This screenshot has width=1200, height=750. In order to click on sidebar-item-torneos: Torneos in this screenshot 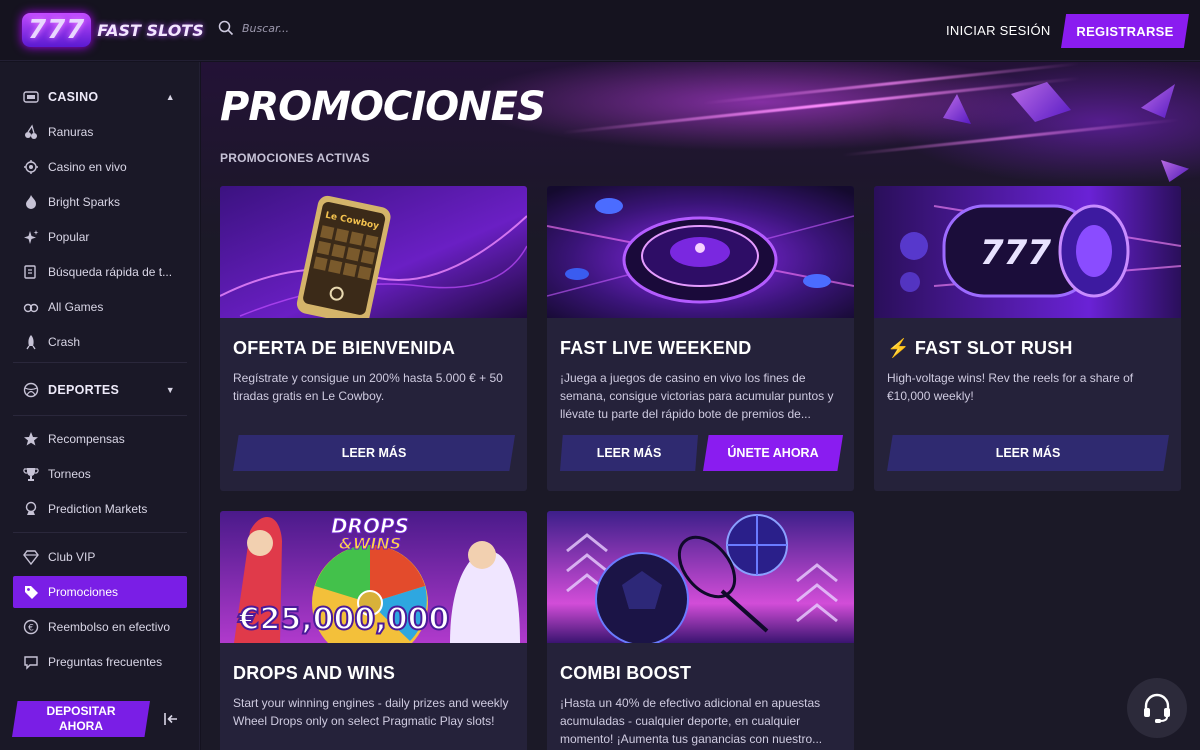, I will do `click(100, 474)`.